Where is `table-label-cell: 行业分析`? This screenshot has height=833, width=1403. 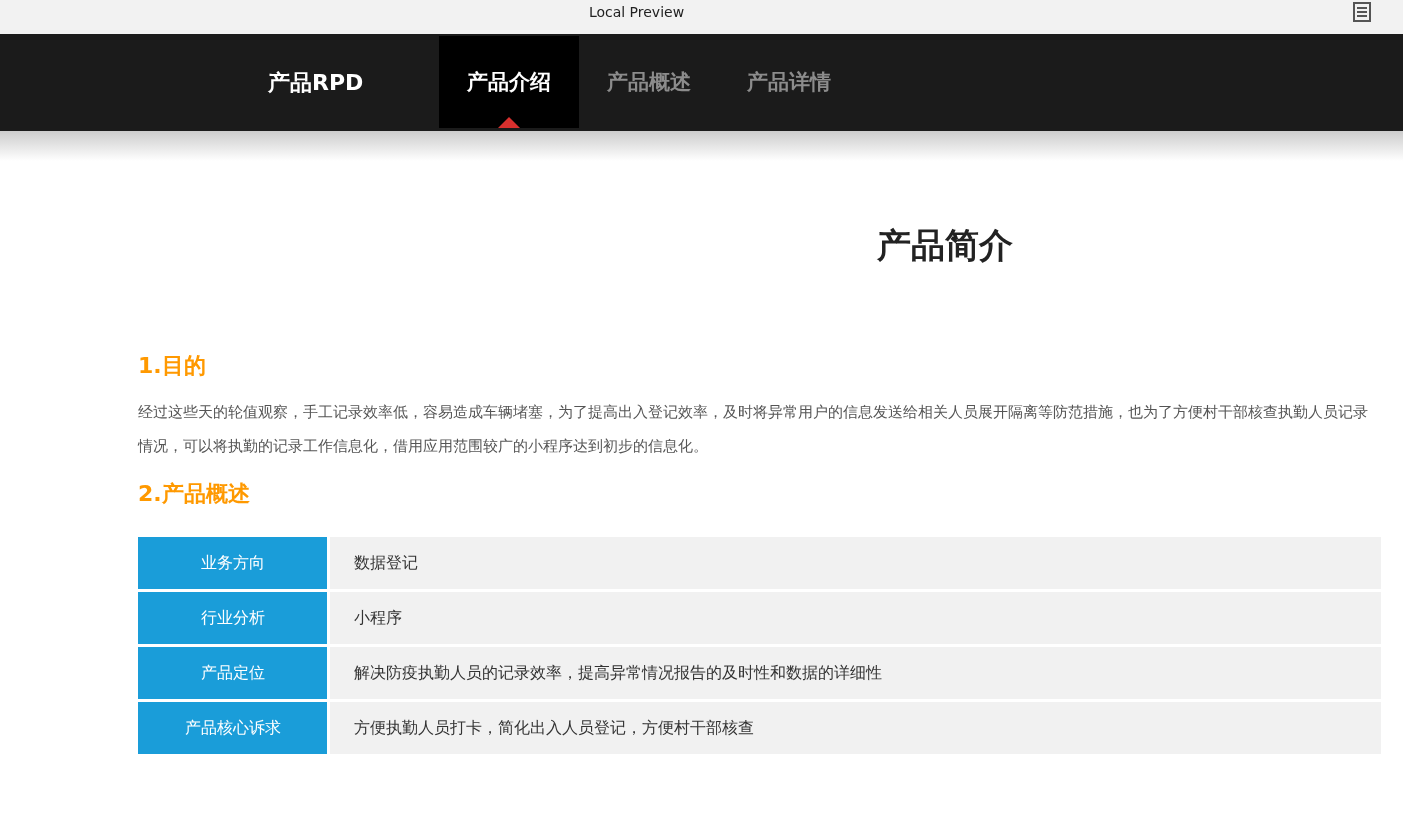
table-label-cell: 行业分析 is located at coordinates (232, 618).